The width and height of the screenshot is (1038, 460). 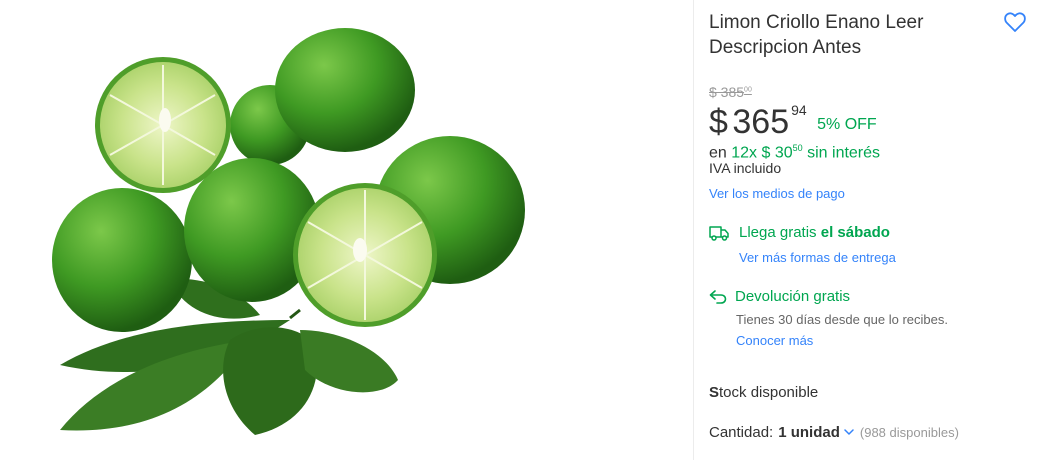 I want to click on discount-badge: 5% OFF, so click(x=847, y=124).